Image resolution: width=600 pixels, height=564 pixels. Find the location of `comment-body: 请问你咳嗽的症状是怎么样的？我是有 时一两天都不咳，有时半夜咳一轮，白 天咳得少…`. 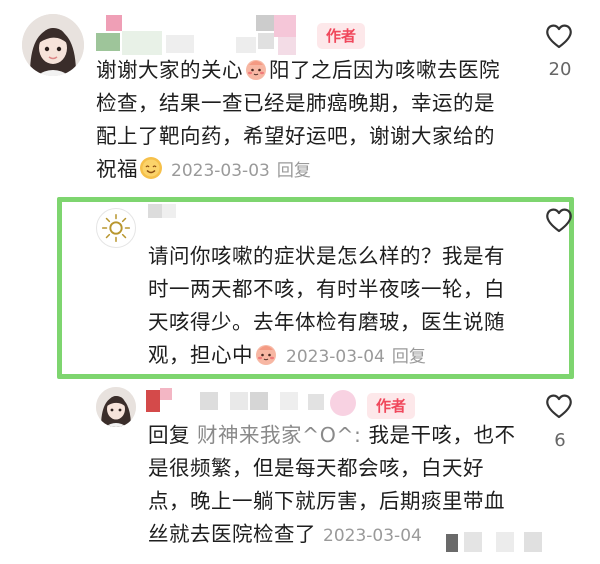

comment-body: 请问你咳嗽的症状是怎么样的？我是有 时一两天都不咳，有时半夜咳一轮，白 天咳得少… is located at coordinates (326, 307).